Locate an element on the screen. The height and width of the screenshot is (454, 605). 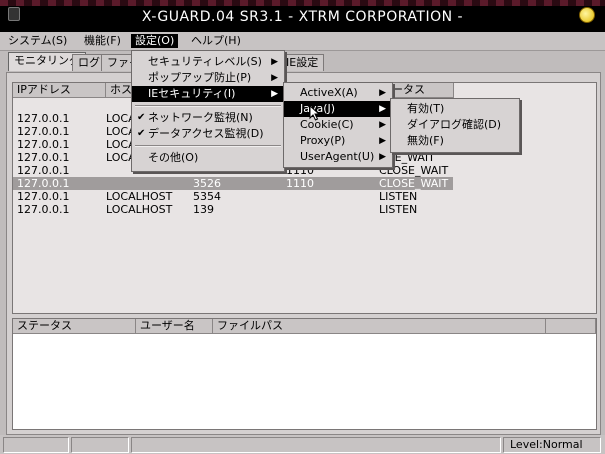
menu-item-java-dialog: ダイアログ確認(D) is located at coordinates (455, 125).